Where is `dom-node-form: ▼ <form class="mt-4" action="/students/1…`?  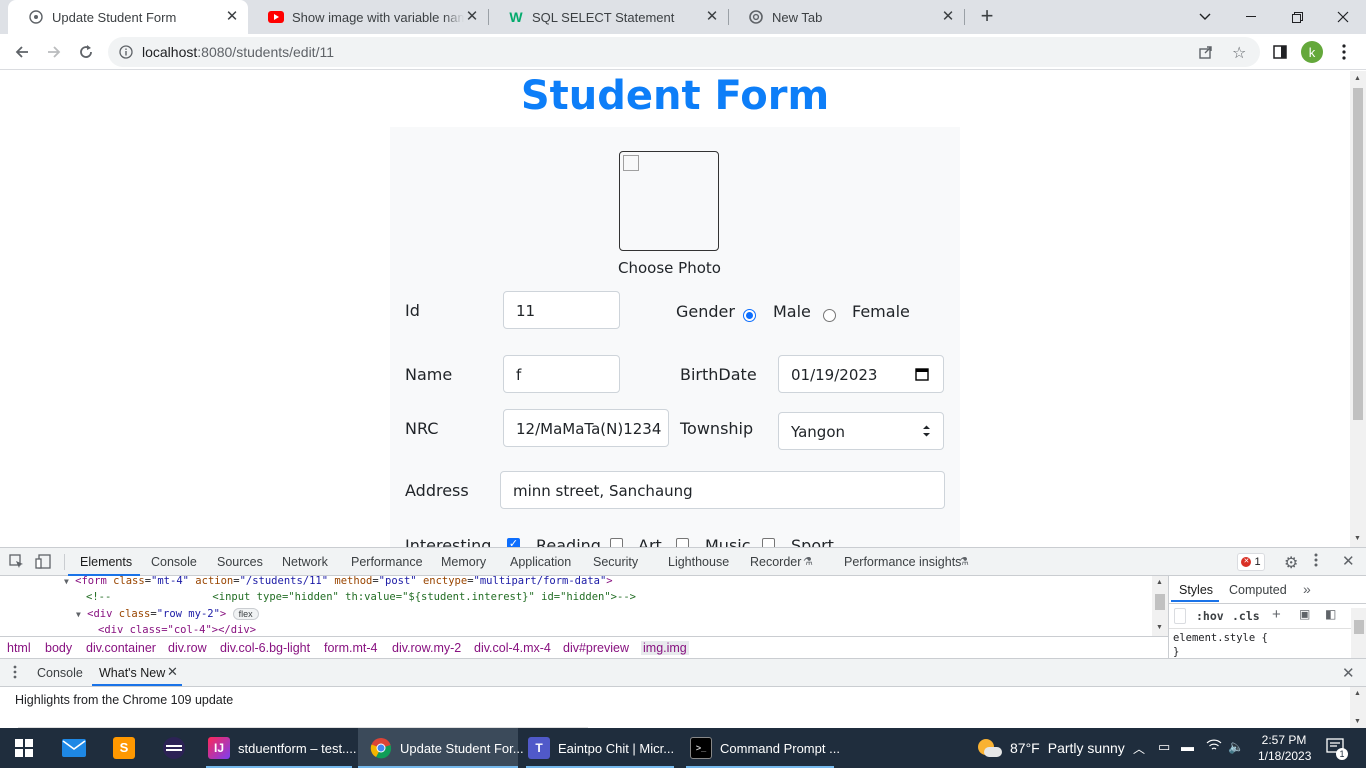
dom-node-form: ▼ <form class="mt-4" action="/students/1… is located at coordinates (338, 581).